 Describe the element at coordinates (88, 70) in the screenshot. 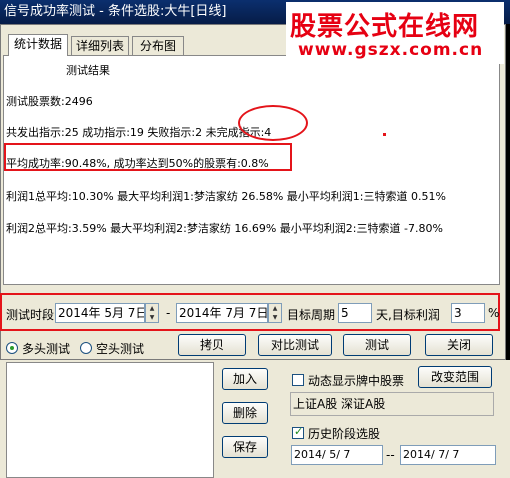

I see `results-heading: 测试结果` at that location.